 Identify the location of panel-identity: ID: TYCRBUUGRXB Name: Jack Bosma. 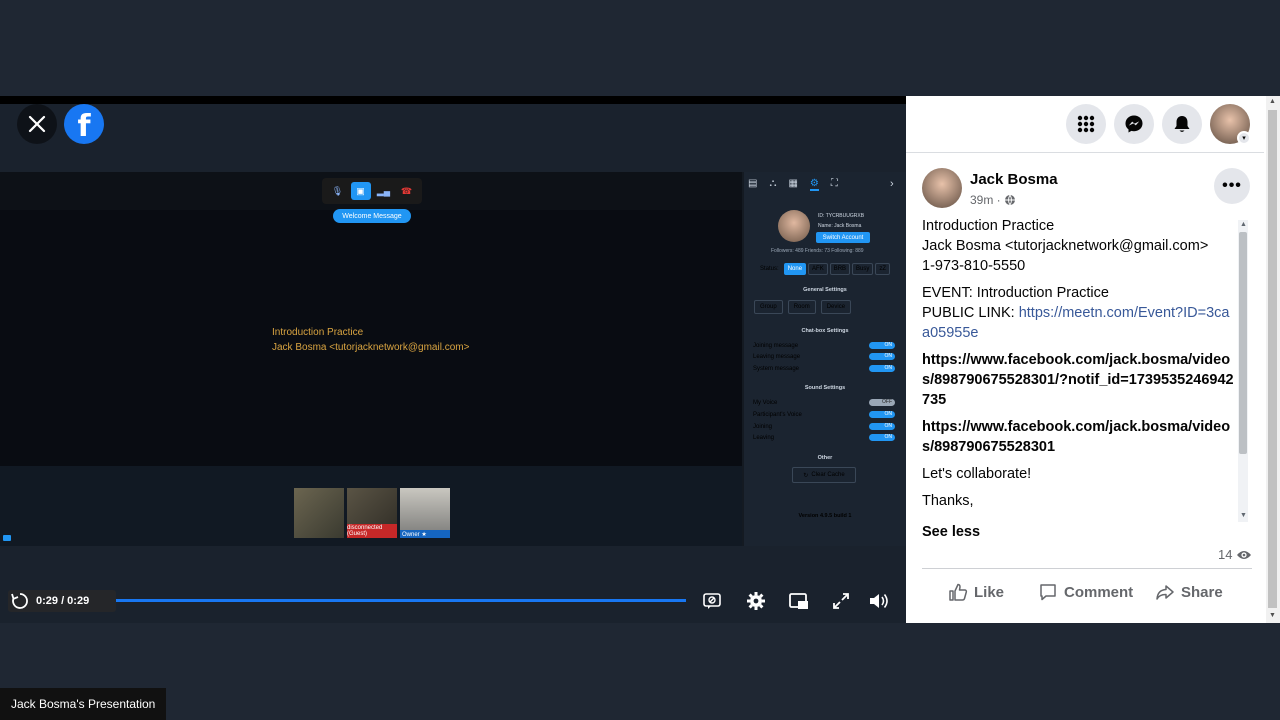
(841, 221).